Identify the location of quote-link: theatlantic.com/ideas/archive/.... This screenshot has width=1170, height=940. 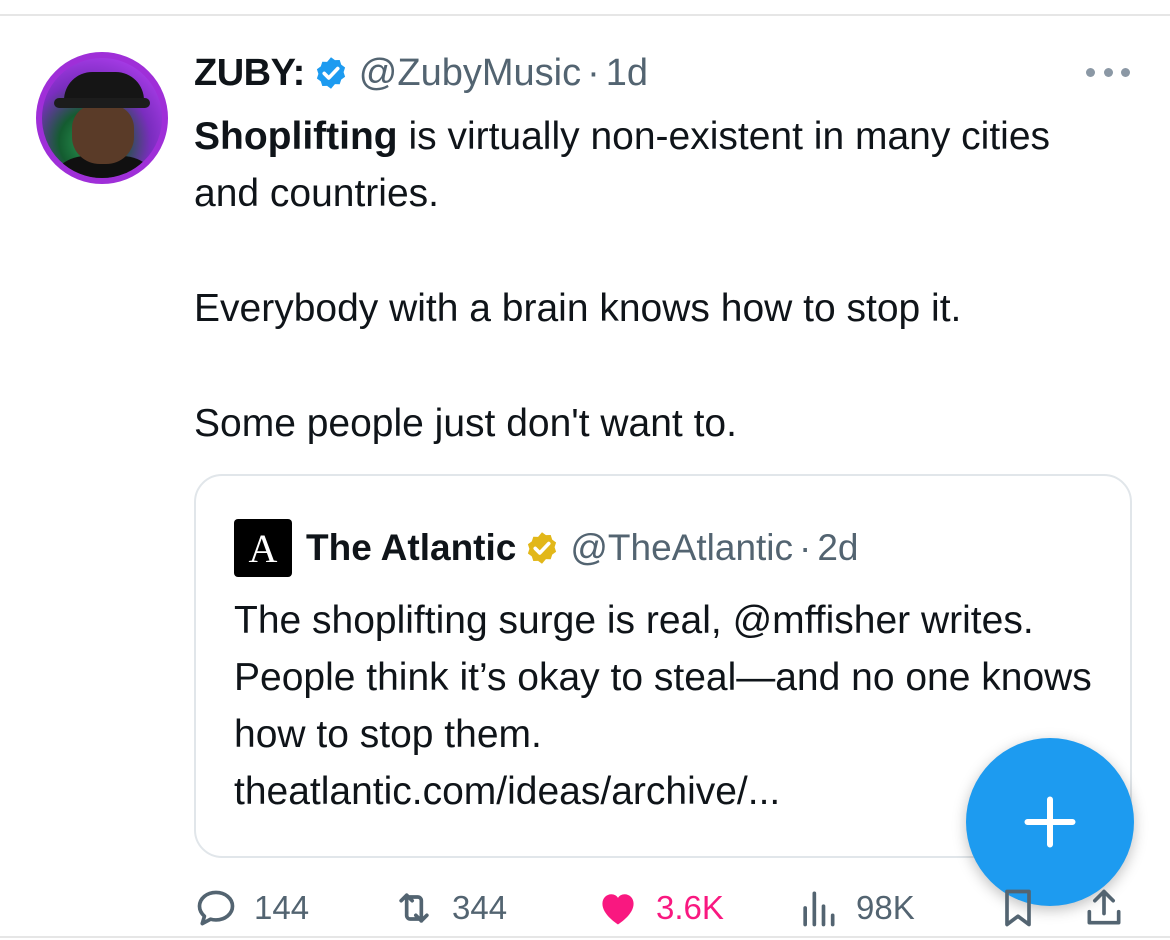
(507, 791).